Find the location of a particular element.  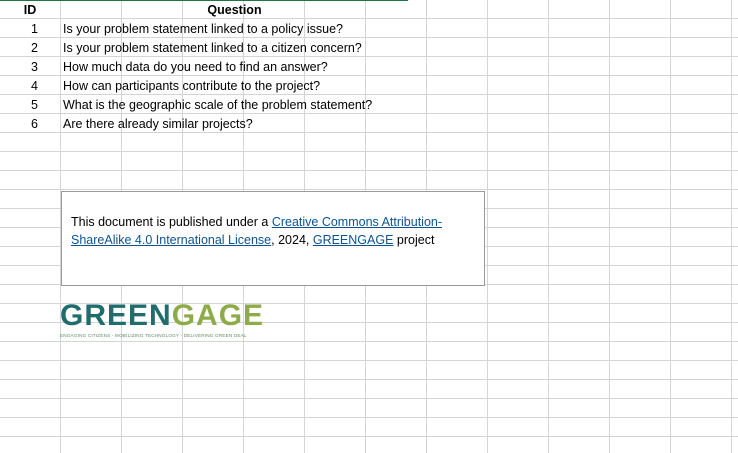

id-cell: 4 is located at coordinates (19, 86).